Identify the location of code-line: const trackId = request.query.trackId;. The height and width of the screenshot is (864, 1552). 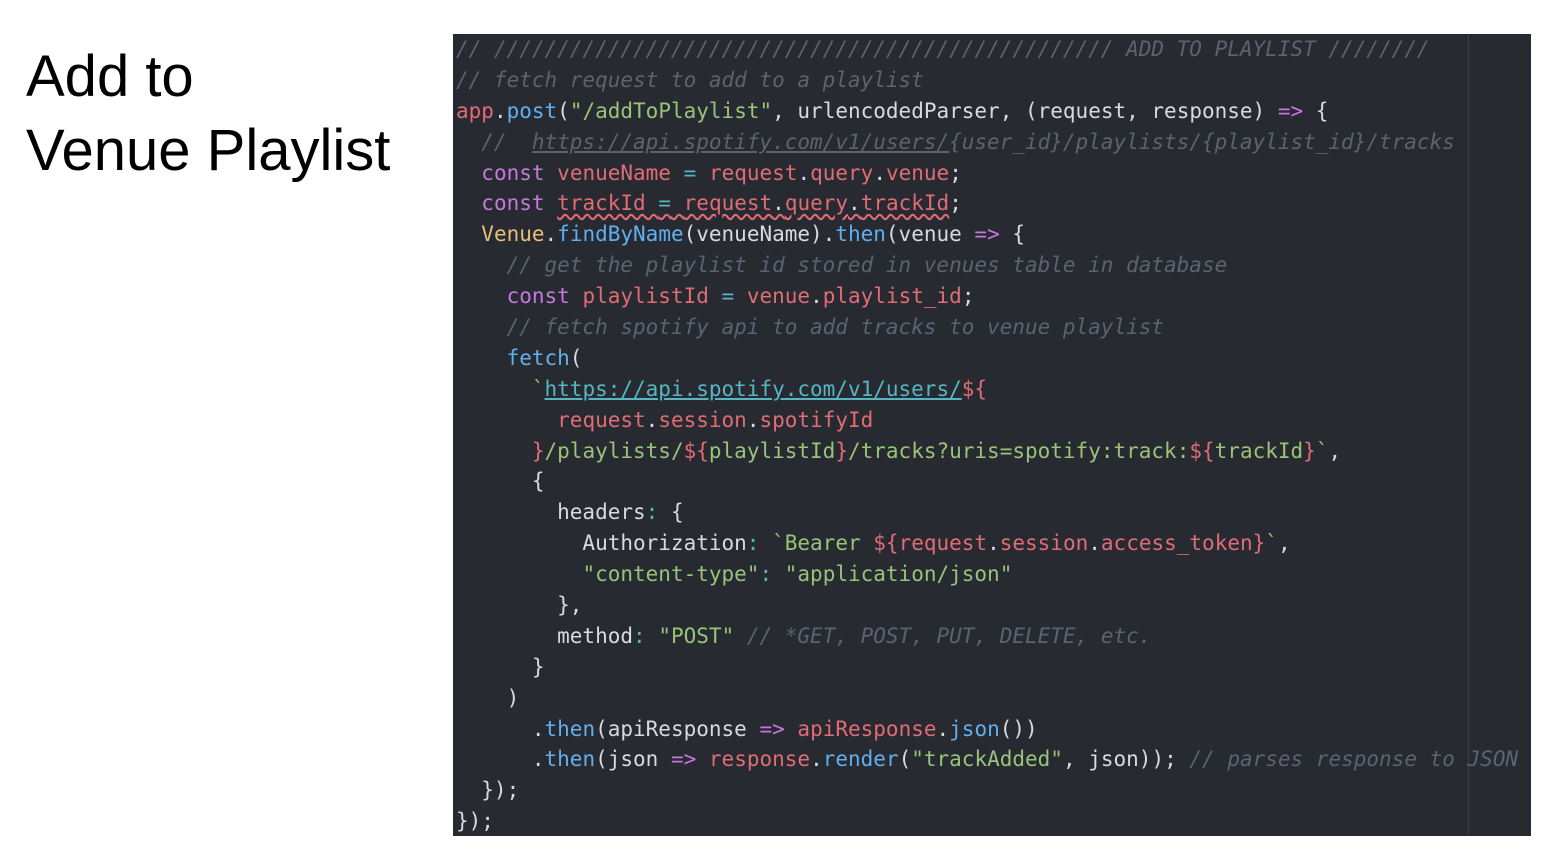
(987, 203).